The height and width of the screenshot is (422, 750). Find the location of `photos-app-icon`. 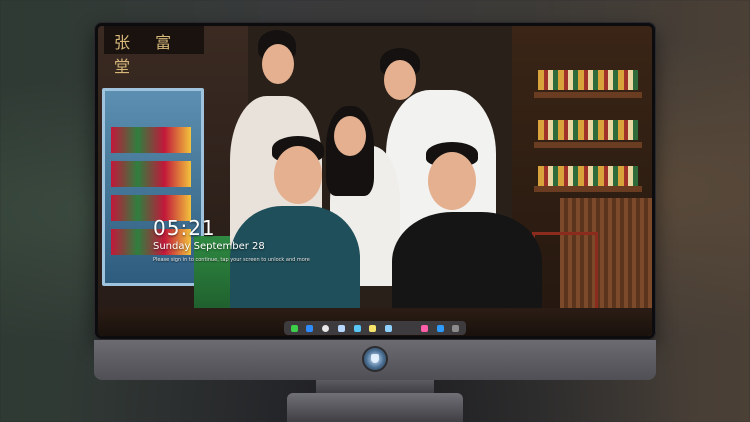

photos-app-icon is located at coordinates (357, 328).